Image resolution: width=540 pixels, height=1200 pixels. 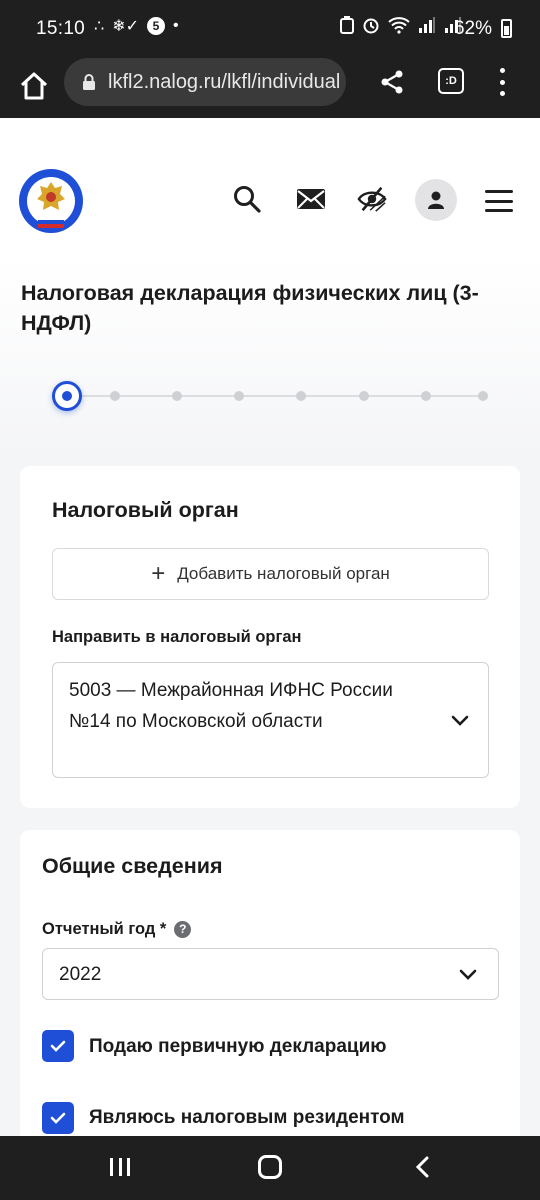 I want to click on signal-icon, so click(x=427, y=25).